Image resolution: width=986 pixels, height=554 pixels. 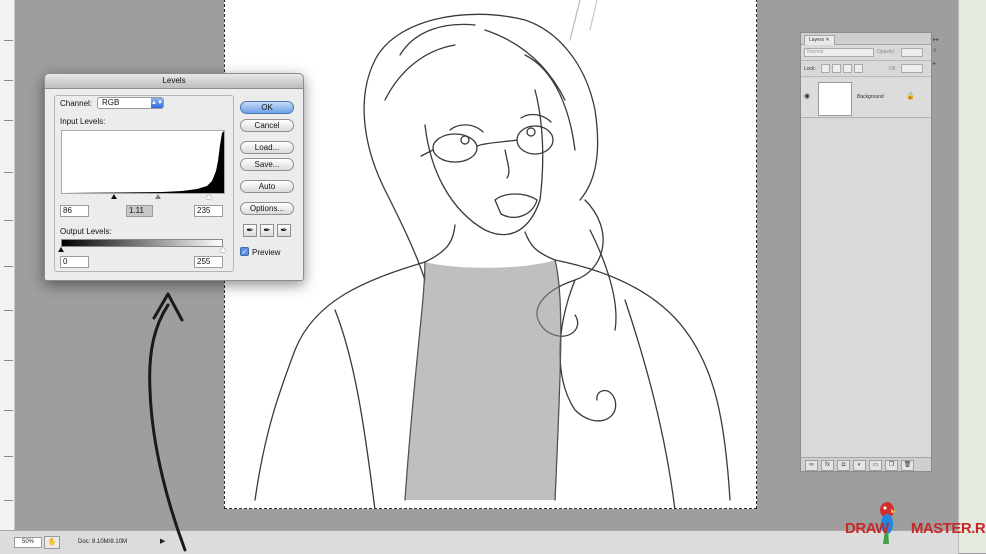 What do you see at coordinates (267, 107) in the screenshot?
I see `ok-button: OK` at bounding box center [267, 107].